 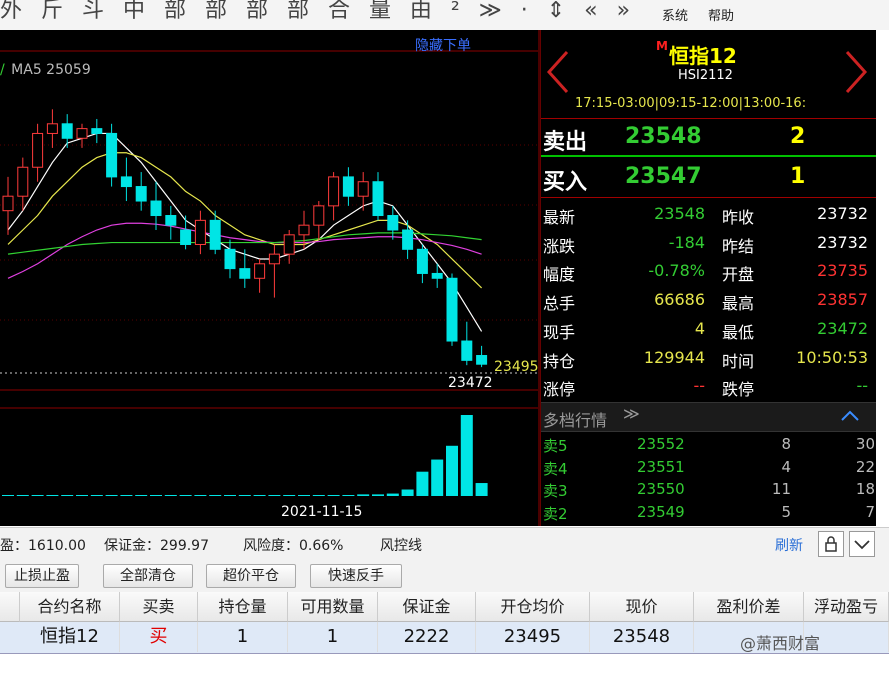 I want to click on quick-reverse-button: 快速反手, so click(x=356, y=576).